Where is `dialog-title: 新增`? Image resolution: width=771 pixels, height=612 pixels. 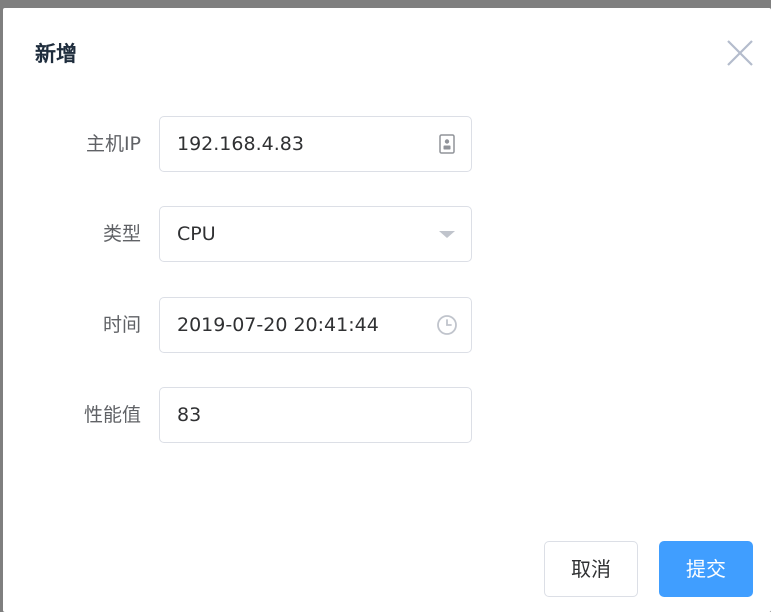
dialog-title: 新增 is located at coordinates (56, 54).